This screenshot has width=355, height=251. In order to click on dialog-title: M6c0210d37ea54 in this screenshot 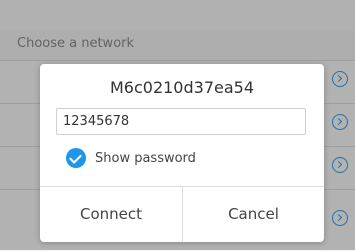, I will do `click(182, 87)`.